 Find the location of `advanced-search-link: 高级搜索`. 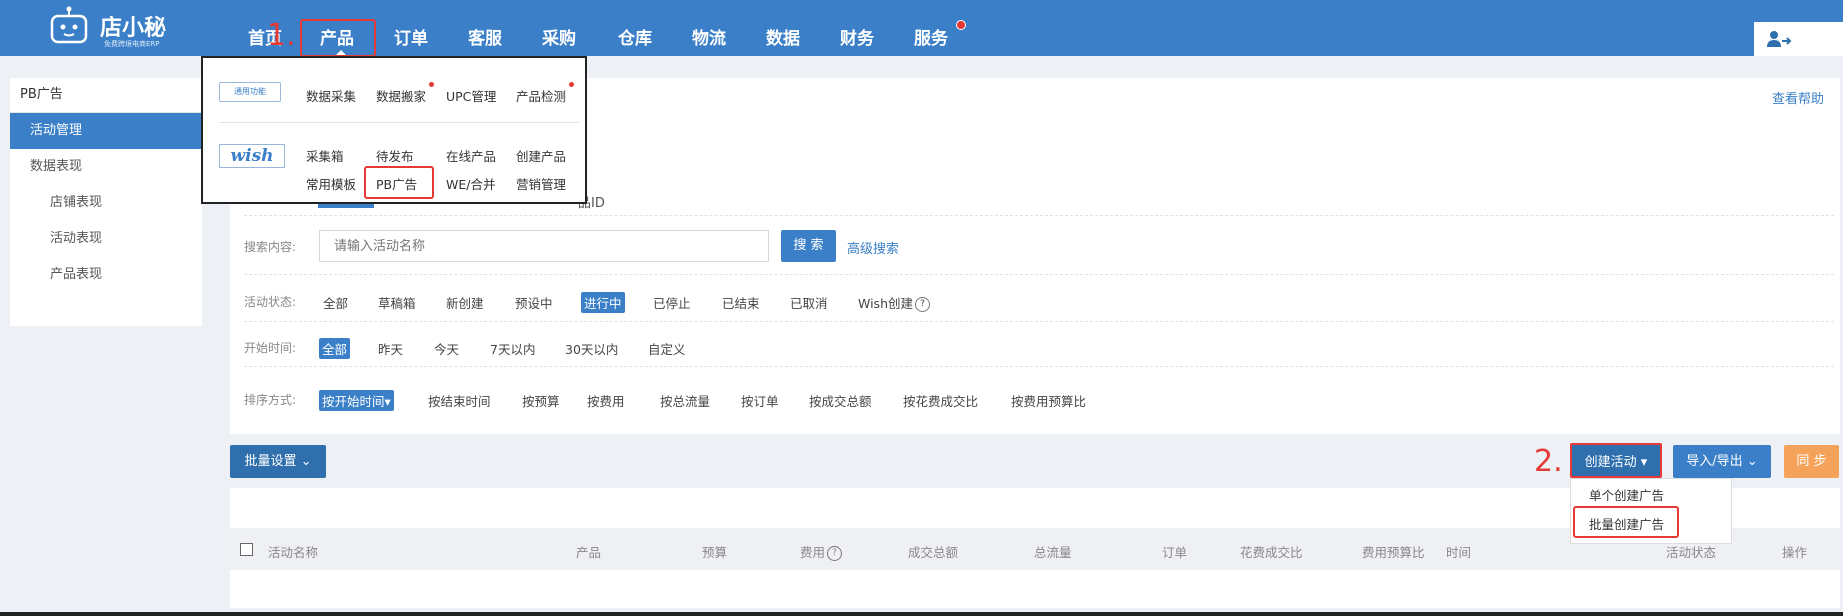

advanced-search-link: 高级搜索 is located at coordinates (873, 247).